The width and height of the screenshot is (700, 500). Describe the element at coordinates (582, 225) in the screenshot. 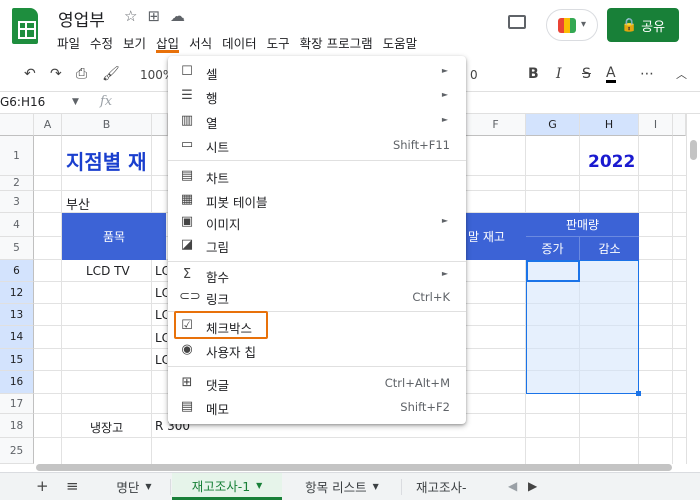

I see `header-sales-cell: 판매량` at that location.